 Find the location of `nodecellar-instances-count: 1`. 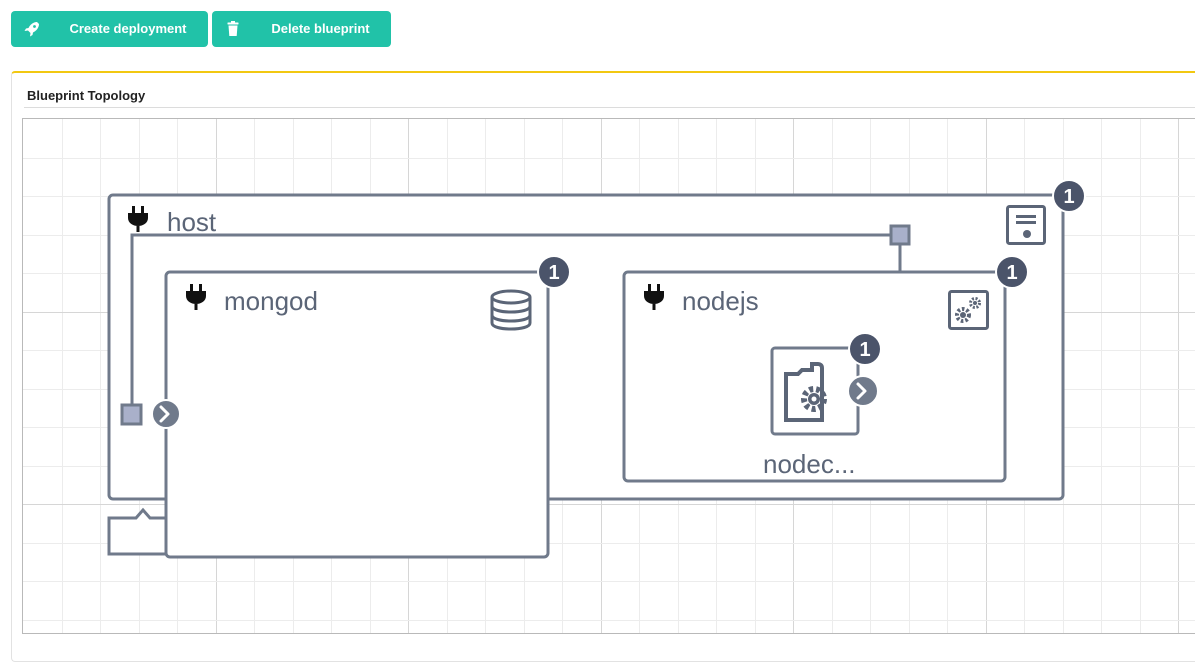

nodecellar-instances-count: 1 is located at coordinates (864, 350).